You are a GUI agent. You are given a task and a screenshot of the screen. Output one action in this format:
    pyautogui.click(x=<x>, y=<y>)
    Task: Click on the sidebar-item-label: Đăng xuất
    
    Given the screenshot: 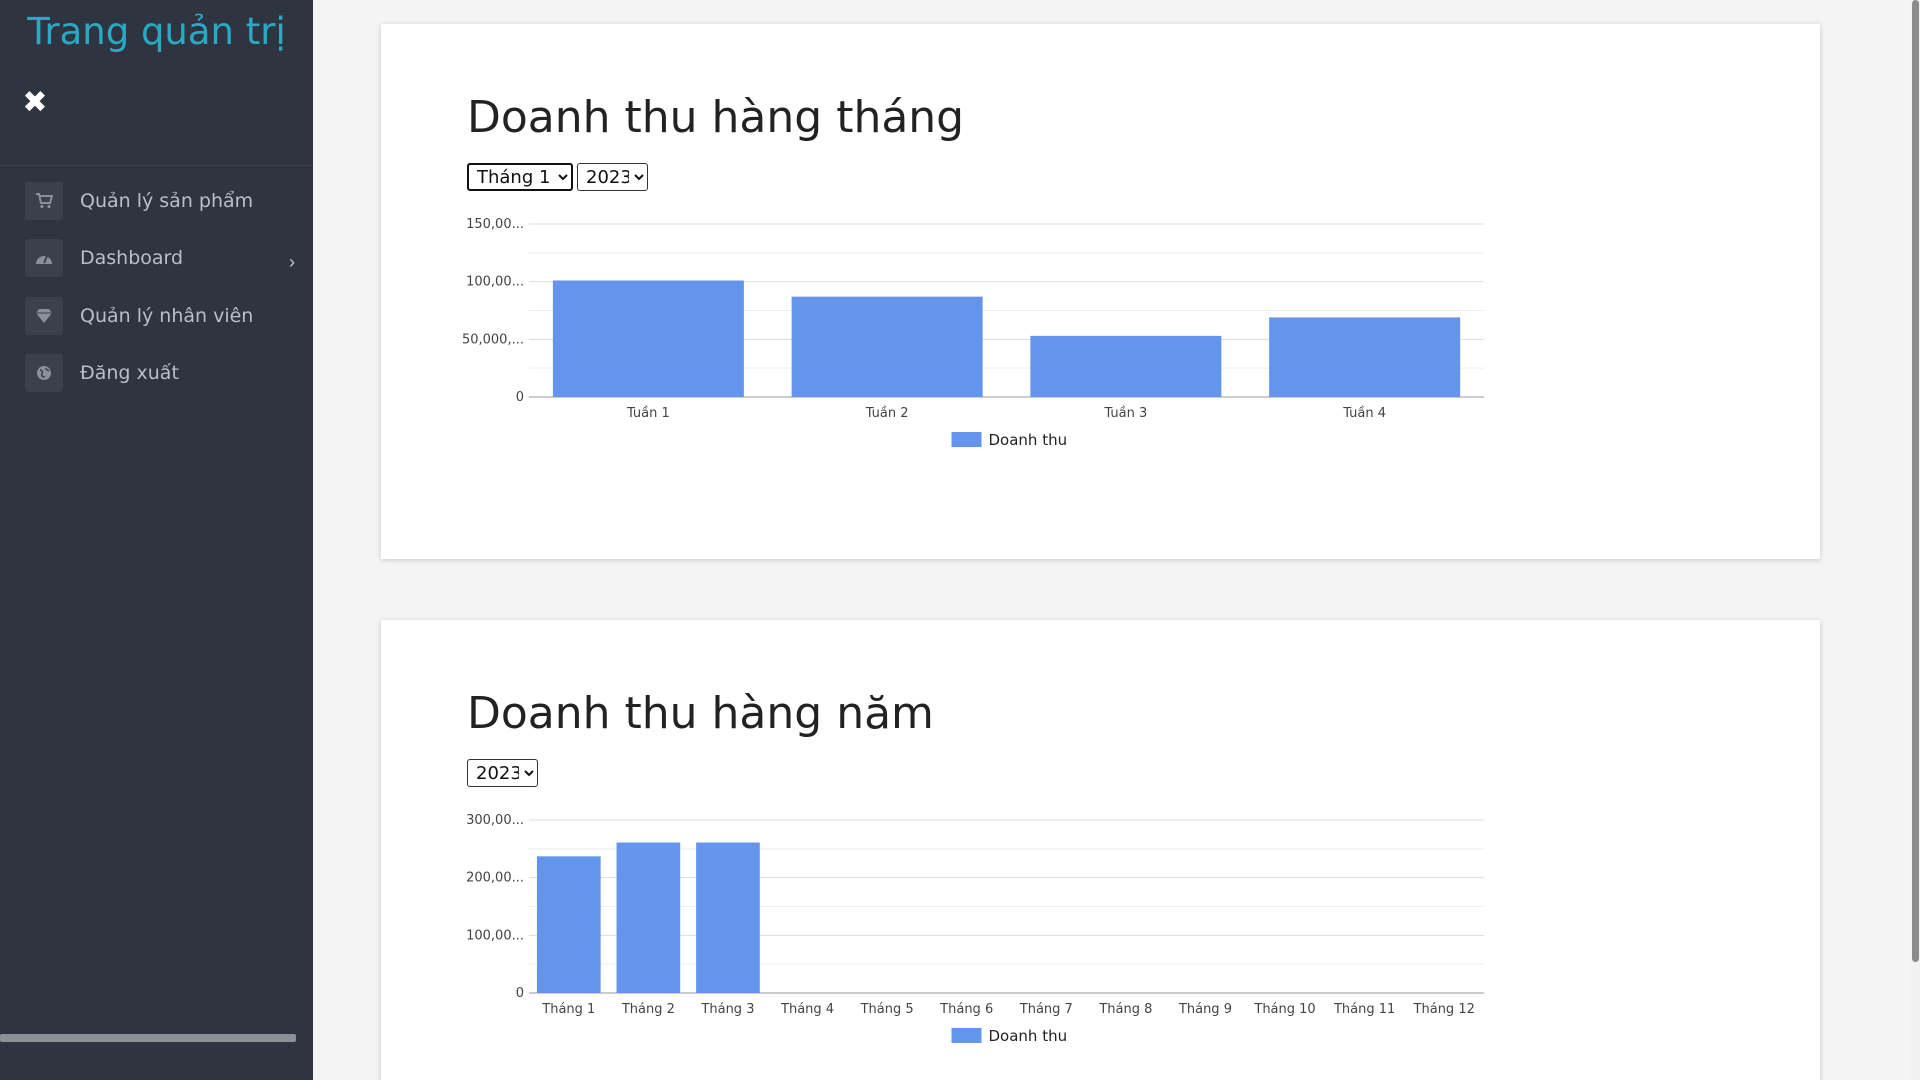 What is the action you would take?
    pyautogui.click(x=129, y=373)
    